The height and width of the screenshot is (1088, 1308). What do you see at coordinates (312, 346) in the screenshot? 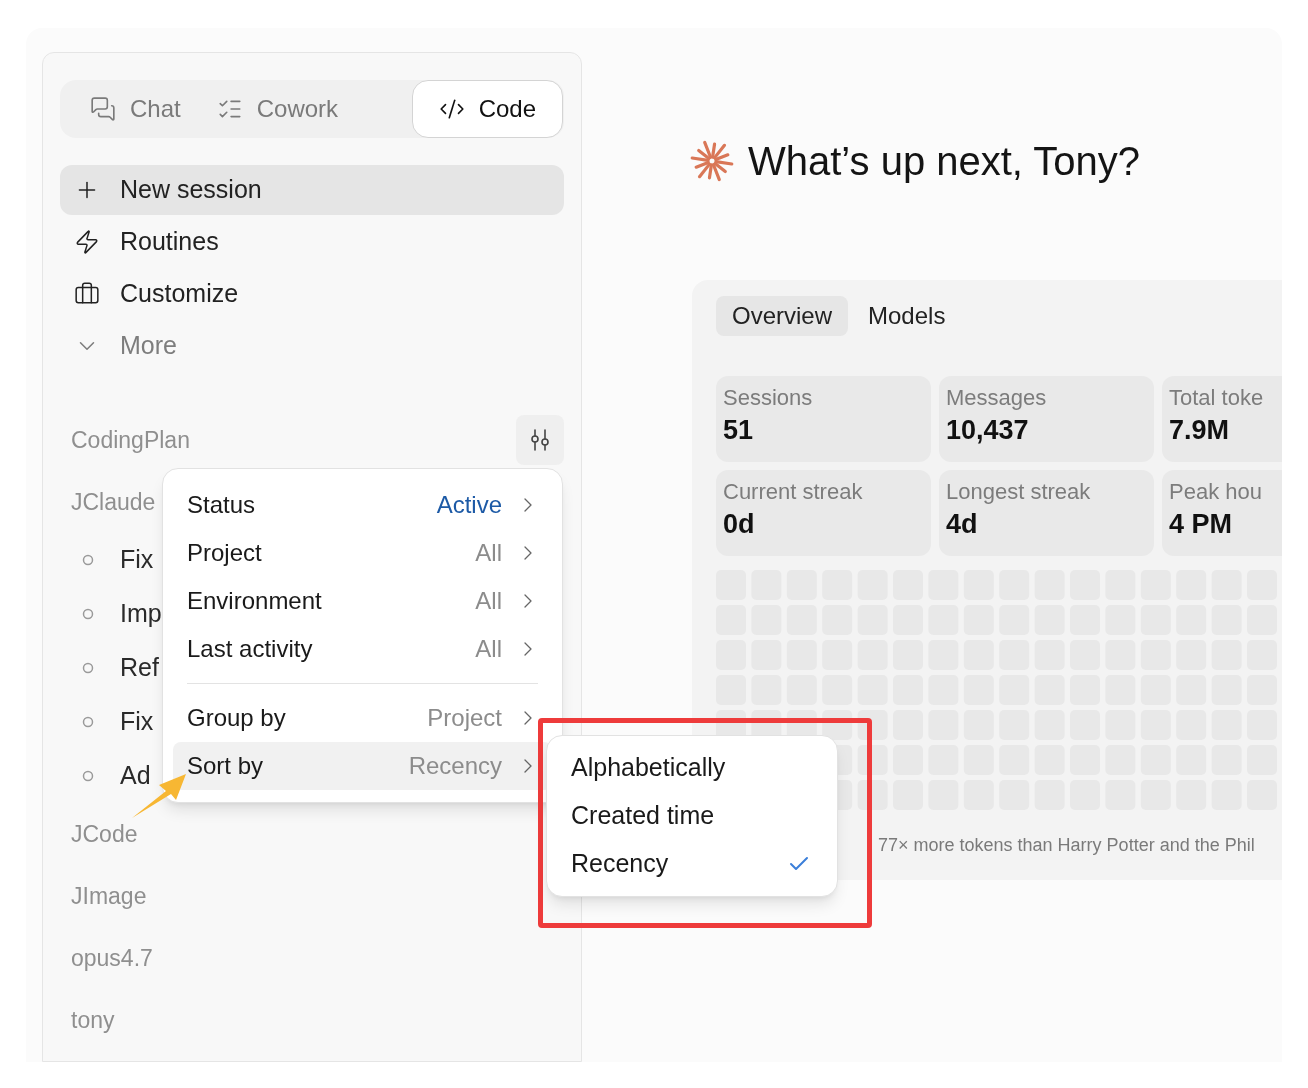
I see `more-toggle: More` at bounding box center [312, 346].